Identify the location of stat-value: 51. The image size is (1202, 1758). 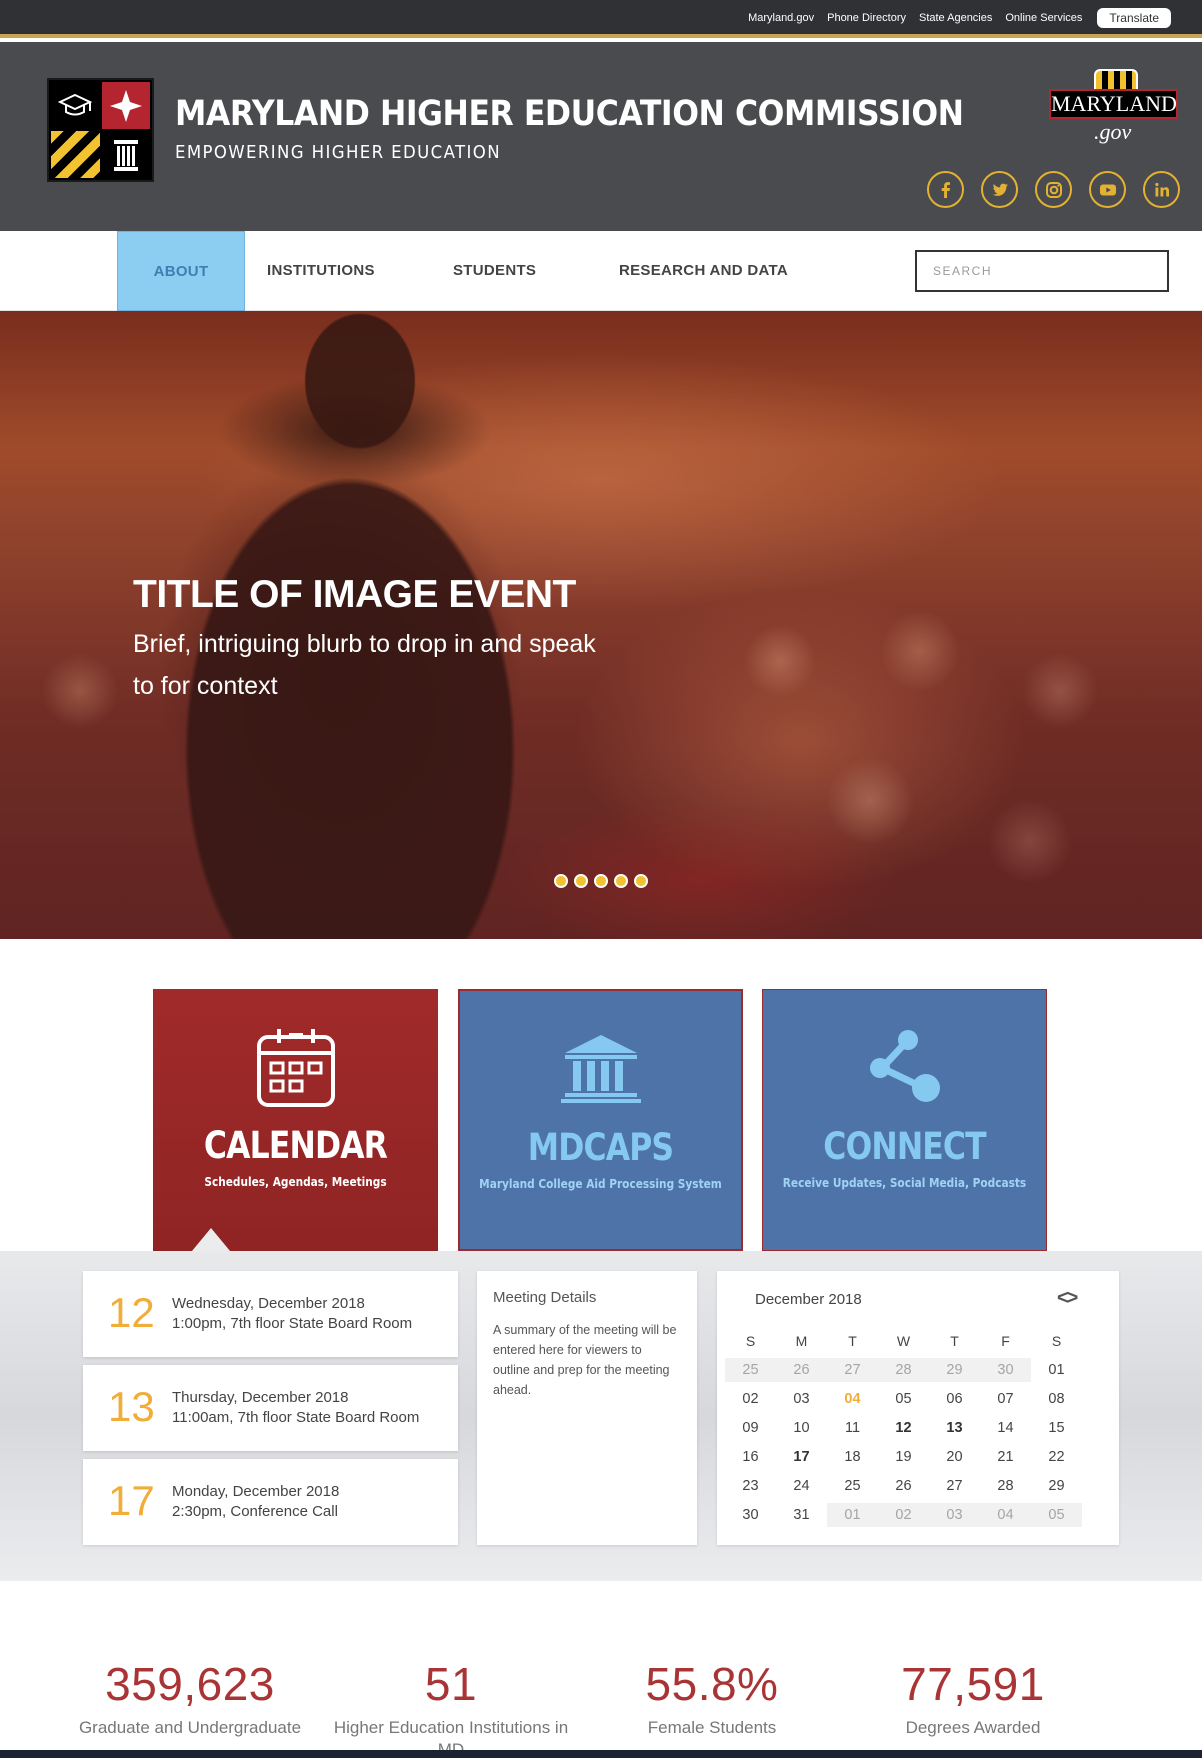
(451, 1684).